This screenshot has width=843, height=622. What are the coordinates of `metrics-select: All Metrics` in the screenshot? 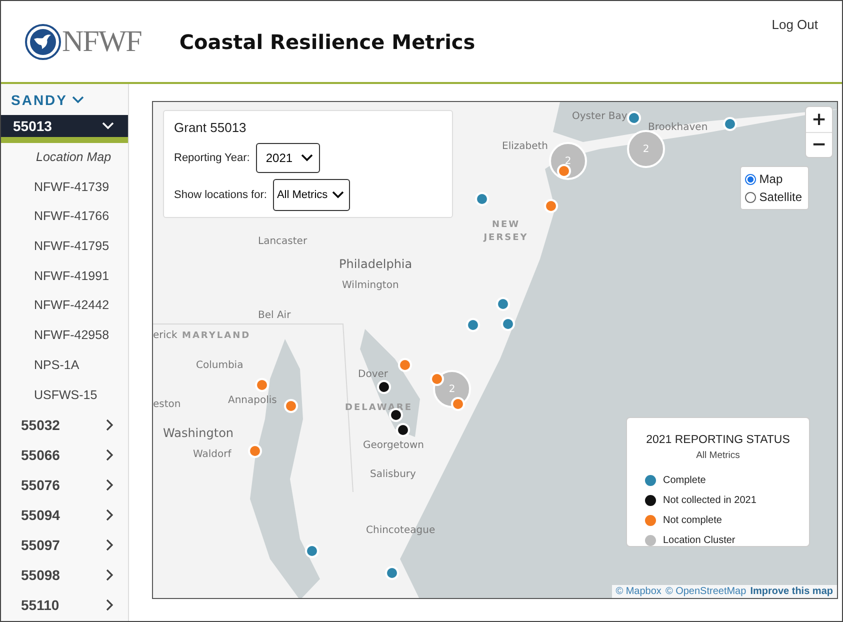 It's located at (311, 195).